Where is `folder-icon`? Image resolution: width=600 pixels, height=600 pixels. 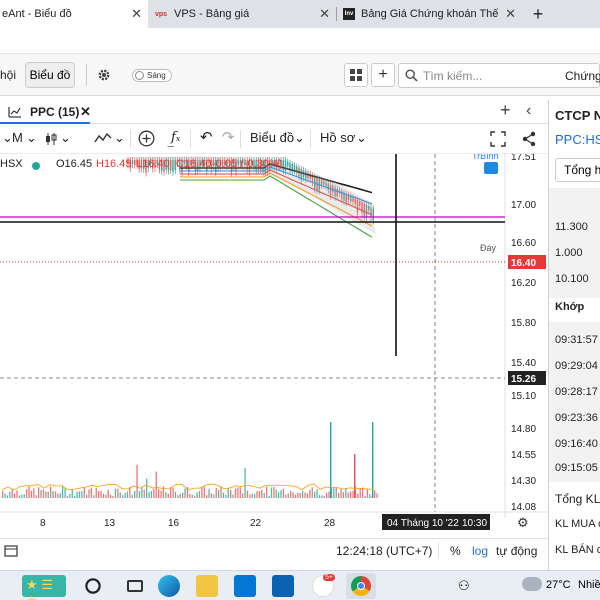
folder-icon is located at coordinates (207, 586).